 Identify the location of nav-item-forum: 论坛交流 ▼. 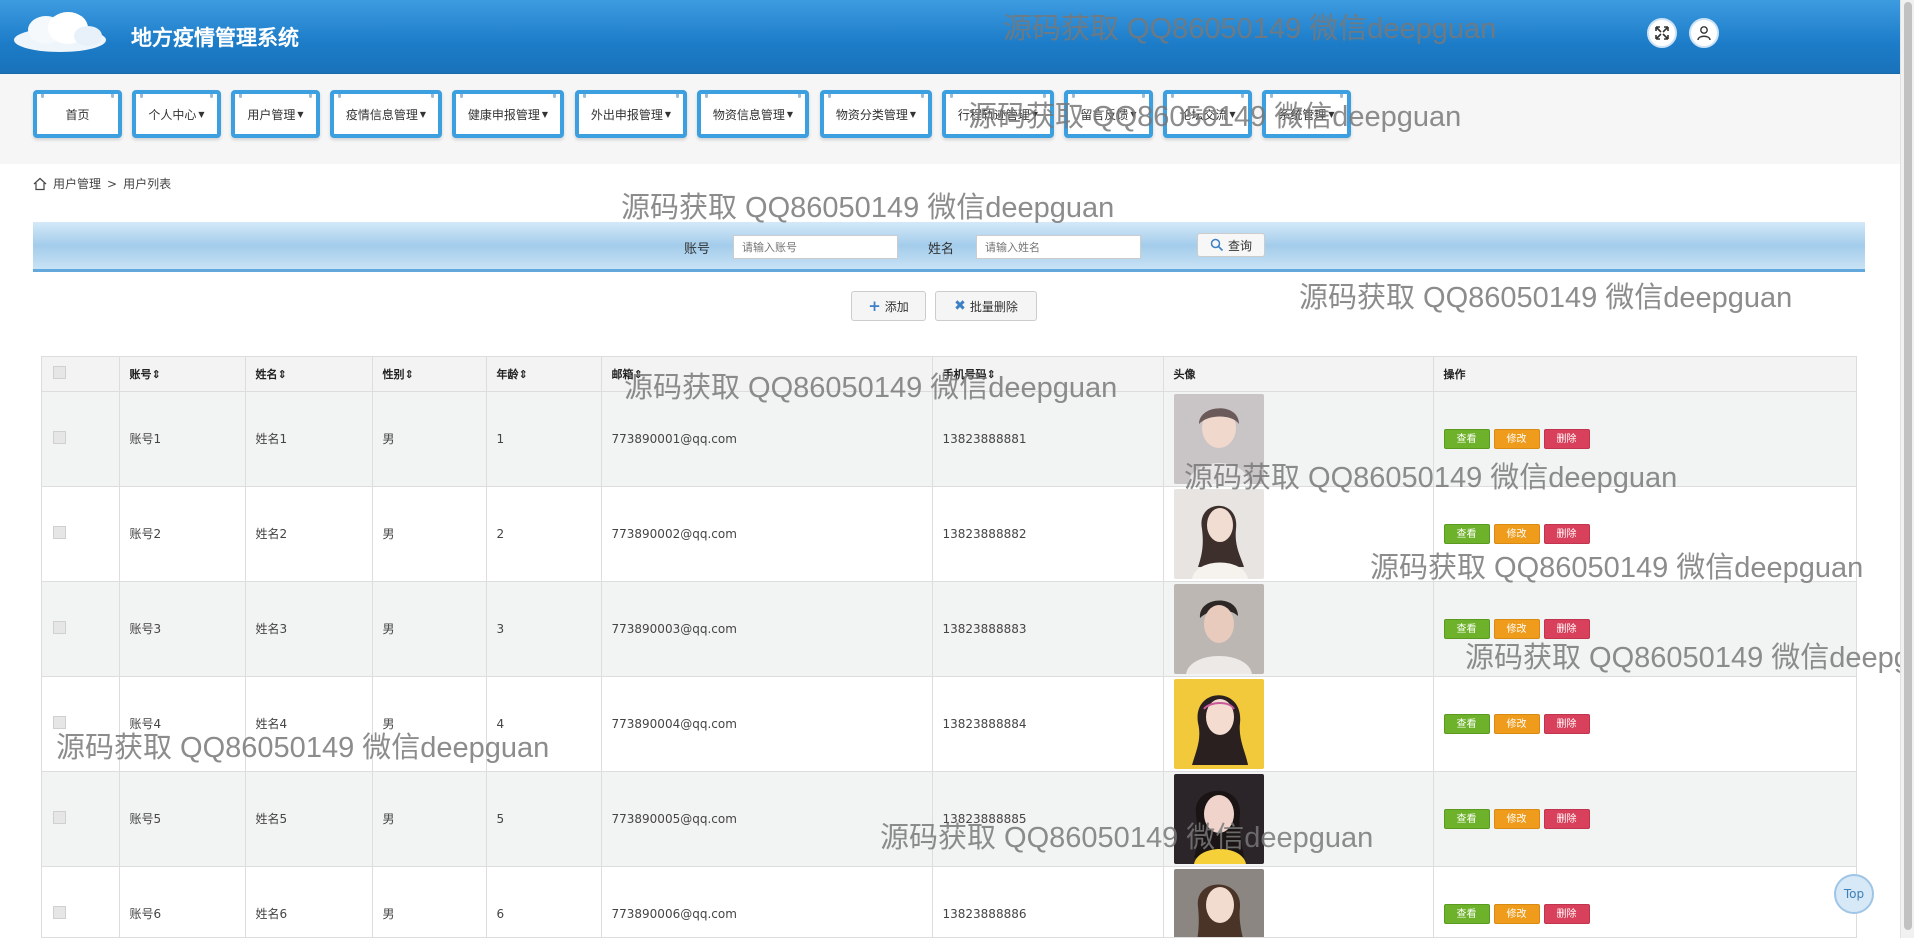
(1207, 114).